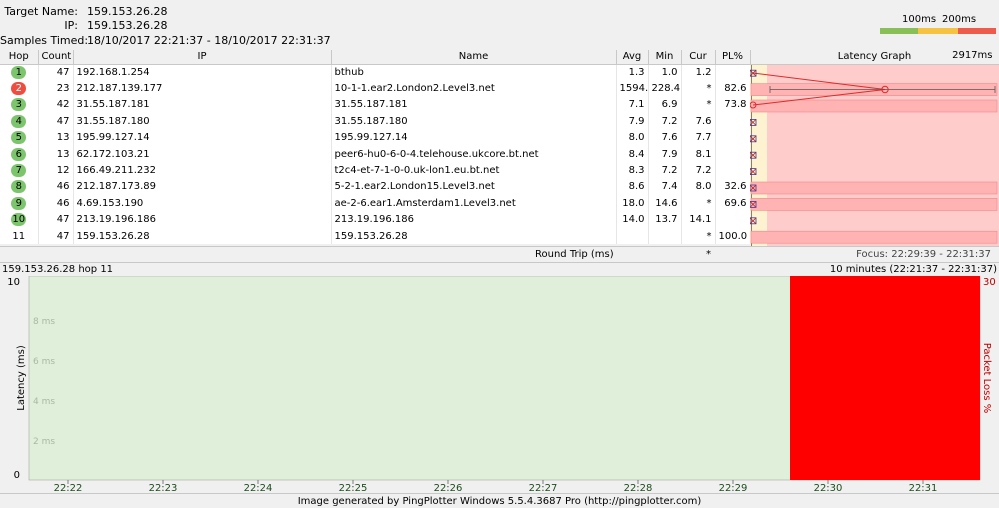 This screenshot has height=508, width=999. Describe the element at coordinates (986, 378) in the screenshot. I see `y2-axis-label: Packet Loss %` at that location.